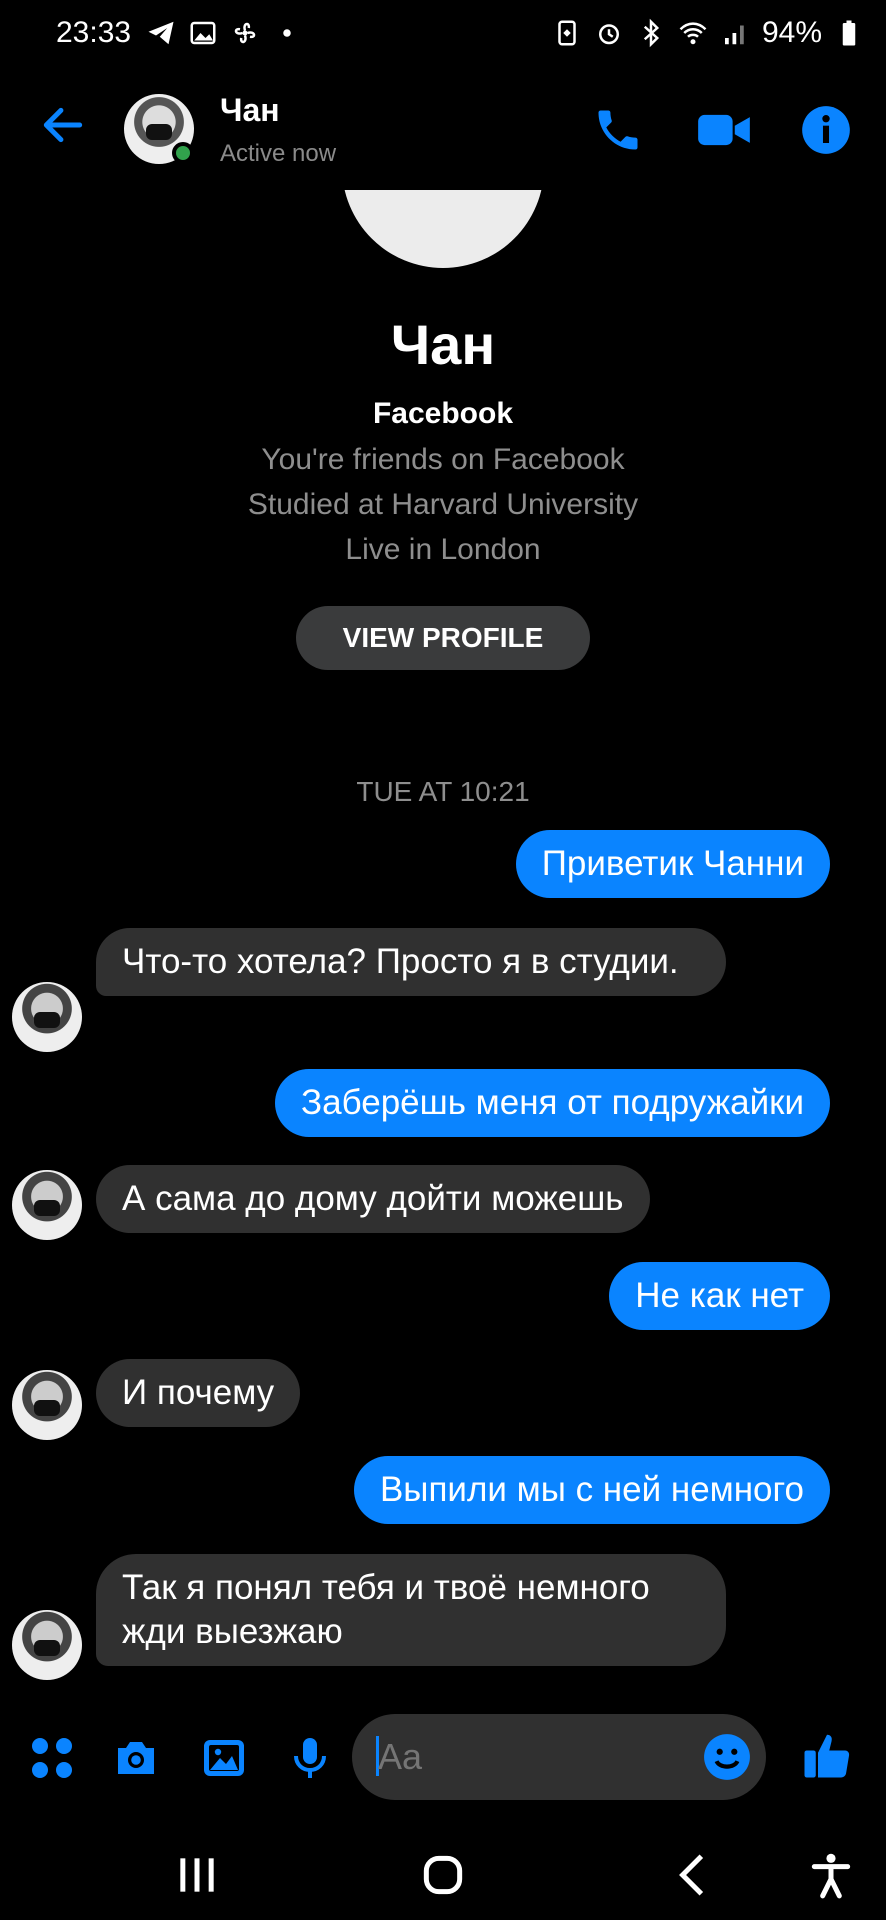 The height and width of the screenshot is (1920, 886). I want to click on battery-percent: 94%, so click(791, 32).